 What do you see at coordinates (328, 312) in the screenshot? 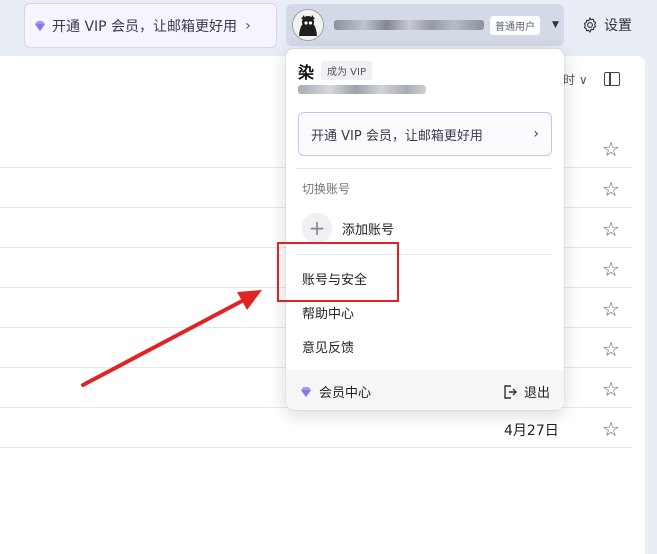
I see `menu-item-help-center: 帮助中心` at bounding box center [328, 312].